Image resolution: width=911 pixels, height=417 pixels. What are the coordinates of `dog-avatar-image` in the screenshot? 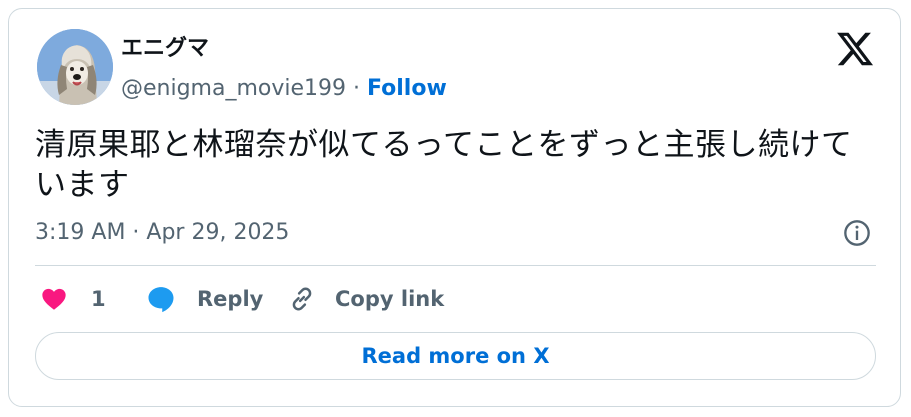 It's located at (75, 67).